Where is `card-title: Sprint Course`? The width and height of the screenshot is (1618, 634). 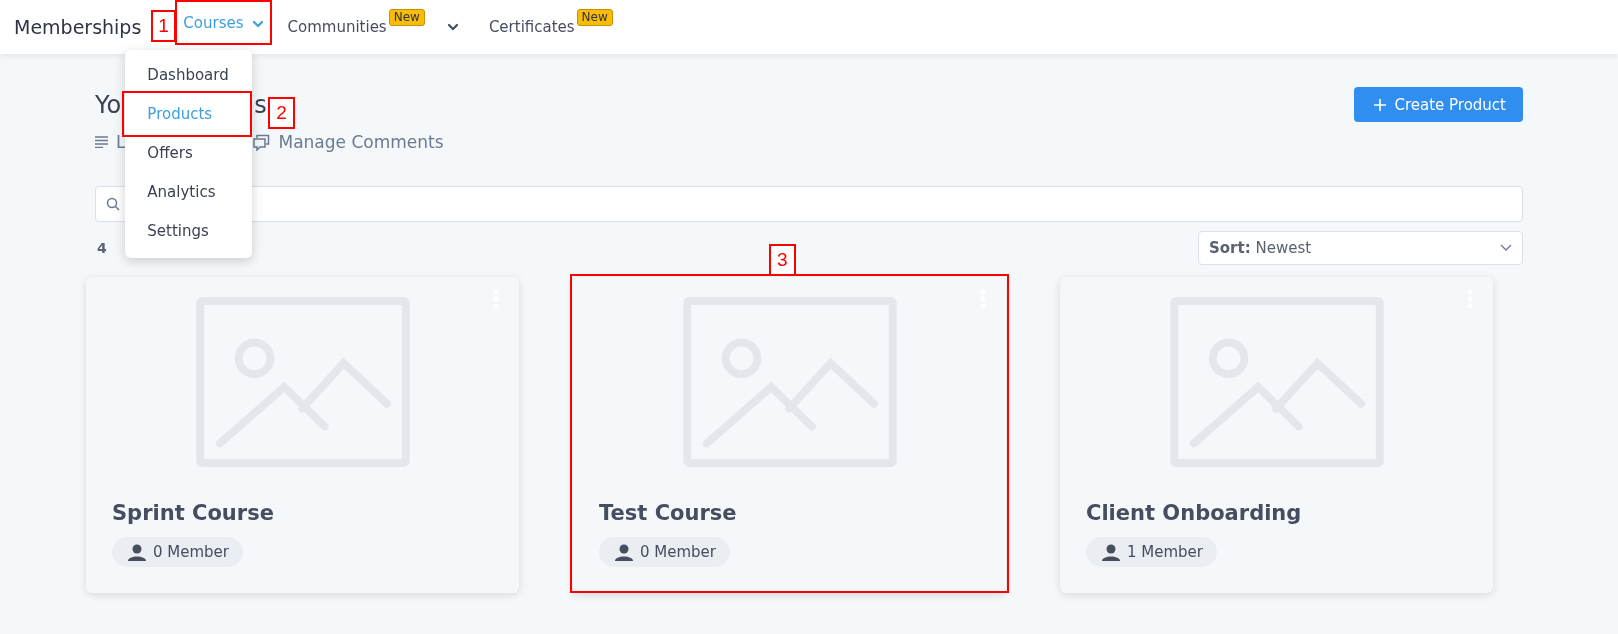
card-title: Sprint Course is located at coordinates (302, 513).